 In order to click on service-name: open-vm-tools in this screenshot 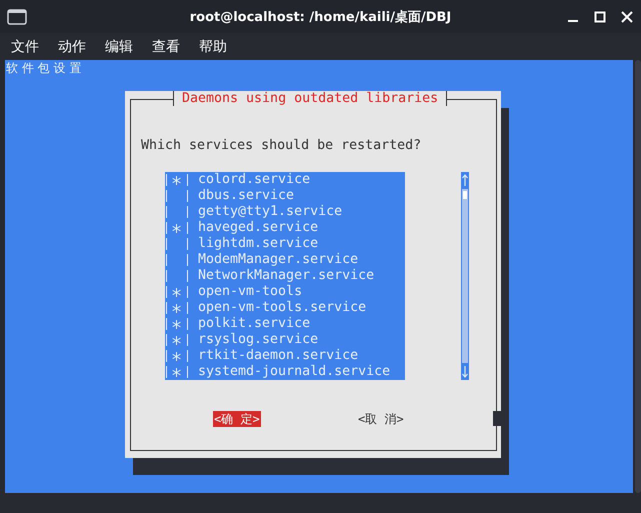, I will do `click(250, 292)`.